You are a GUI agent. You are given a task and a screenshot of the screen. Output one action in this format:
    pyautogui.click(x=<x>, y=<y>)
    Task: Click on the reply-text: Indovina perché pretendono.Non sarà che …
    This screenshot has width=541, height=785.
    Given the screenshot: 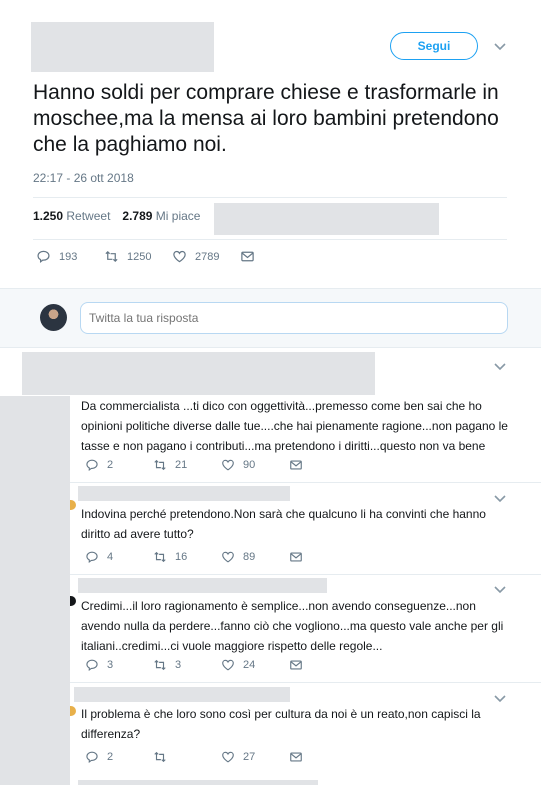 What is the action you would take?
    pyautogui.click(x=283, y=524)
    